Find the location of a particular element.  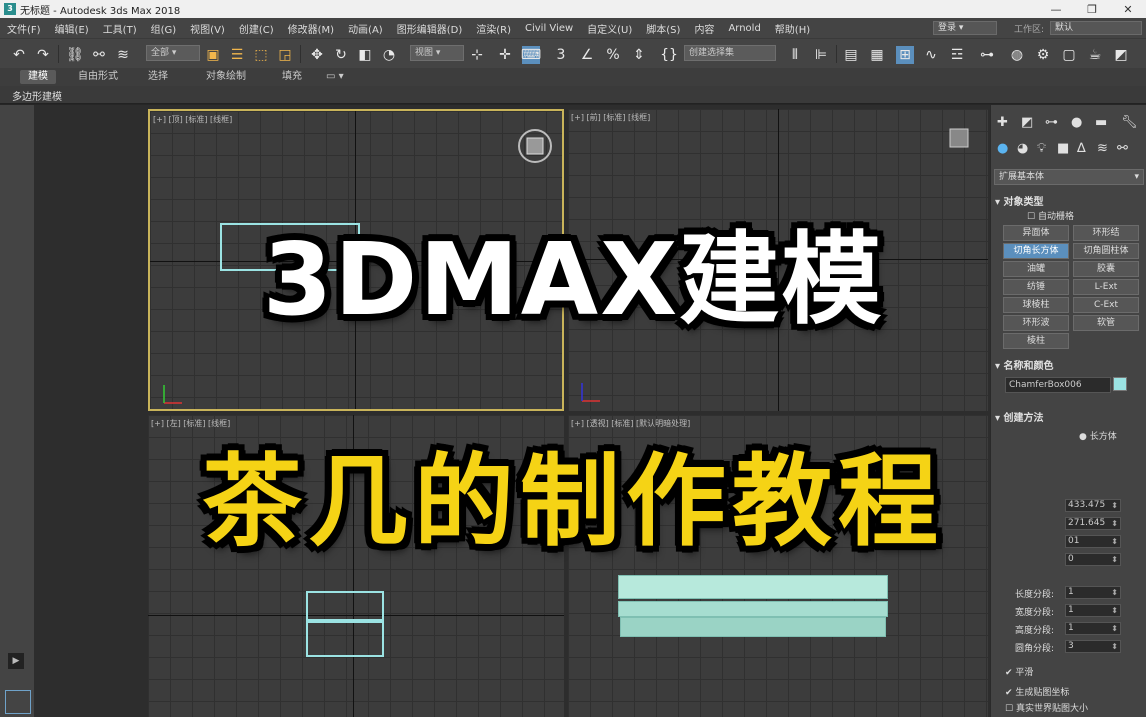

ribbon-options-icon: ▭ ▾ is located at coordinates (335, 77).